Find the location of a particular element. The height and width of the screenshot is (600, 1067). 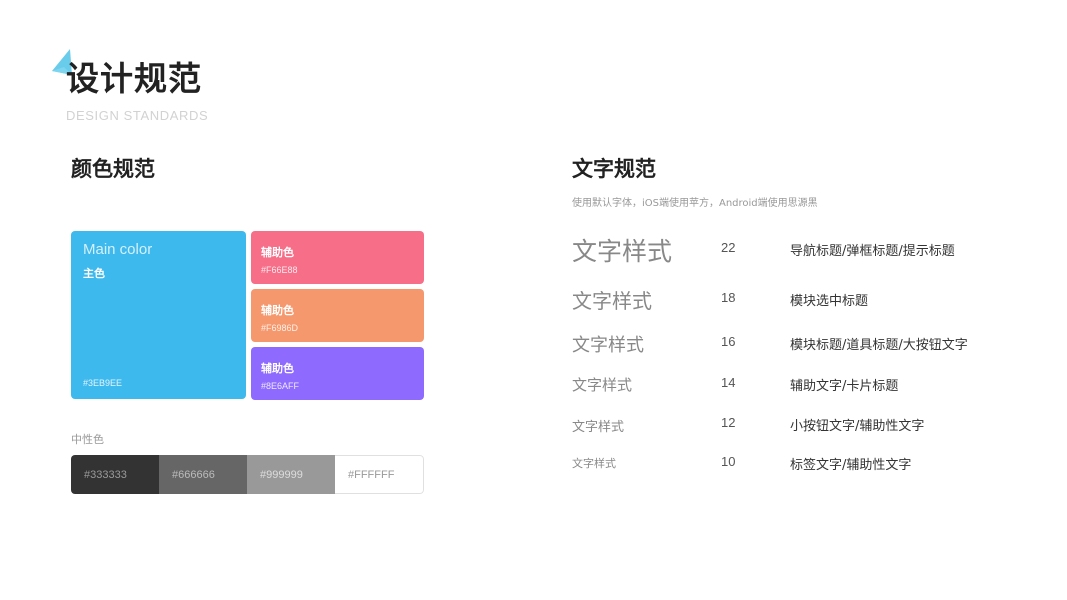

neutral-swatch: #333333 is located at coordinates (115, 474).